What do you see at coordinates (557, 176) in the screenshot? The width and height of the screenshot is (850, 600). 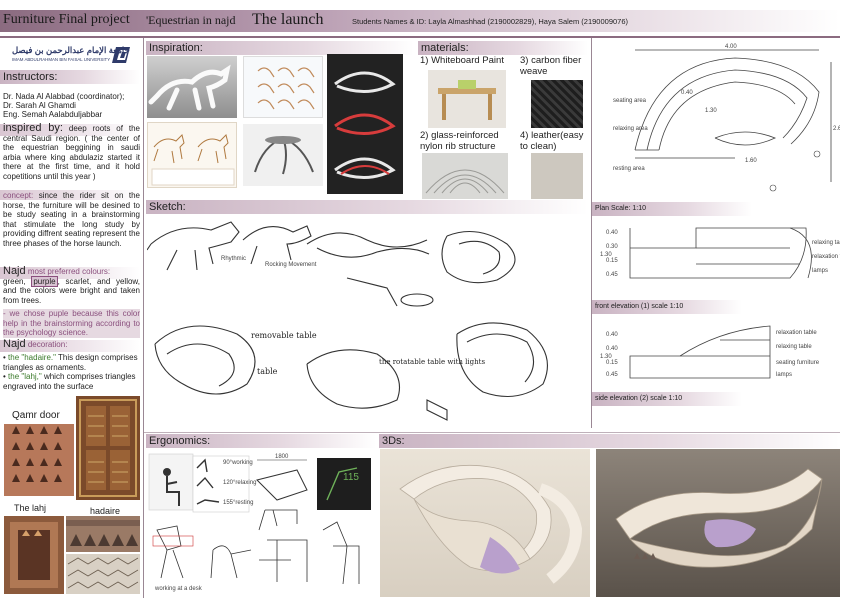 I see `material-4-image` at bounding box center [557, 176].